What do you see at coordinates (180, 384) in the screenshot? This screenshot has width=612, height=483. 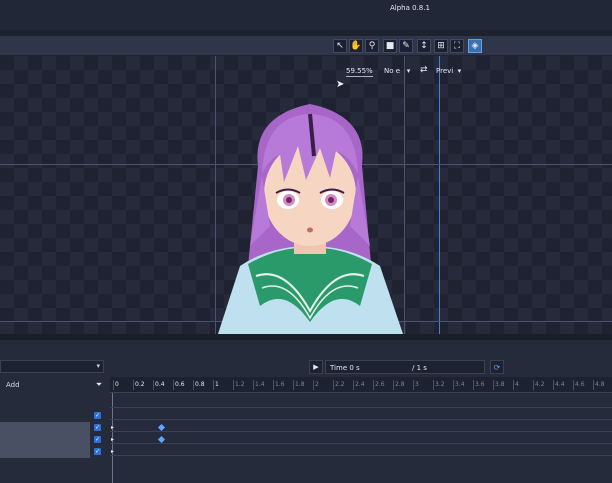 I see `ruler-tick-label: 0.6` at bounding box center [180, 384].